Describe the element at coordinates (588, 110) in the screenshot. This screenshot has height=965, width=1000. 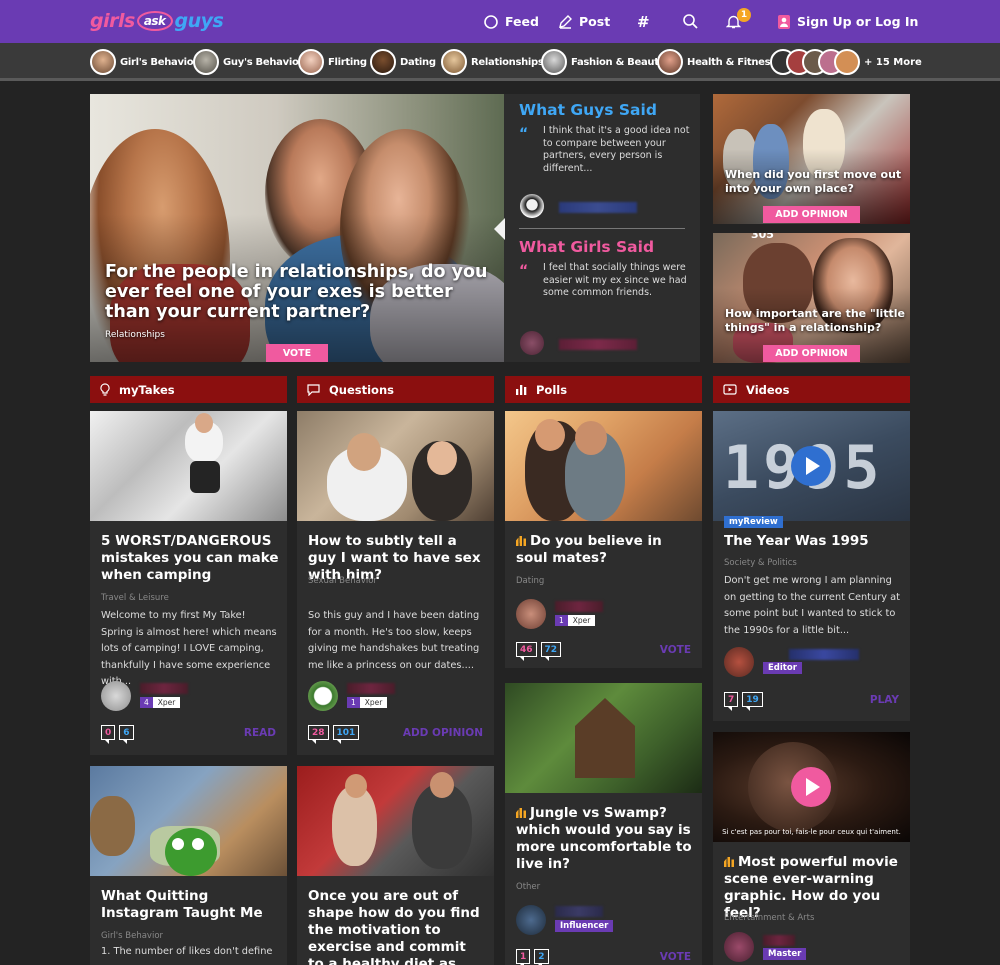
I see `guys-said-heading: What Guys Said` at that location.